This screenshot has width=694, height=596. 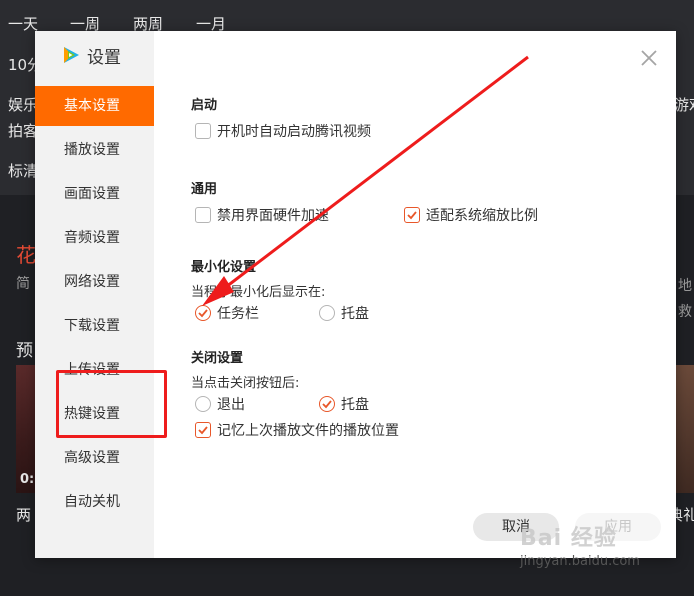 I want to click on video-thumbnail, so click(x=685, y=429).